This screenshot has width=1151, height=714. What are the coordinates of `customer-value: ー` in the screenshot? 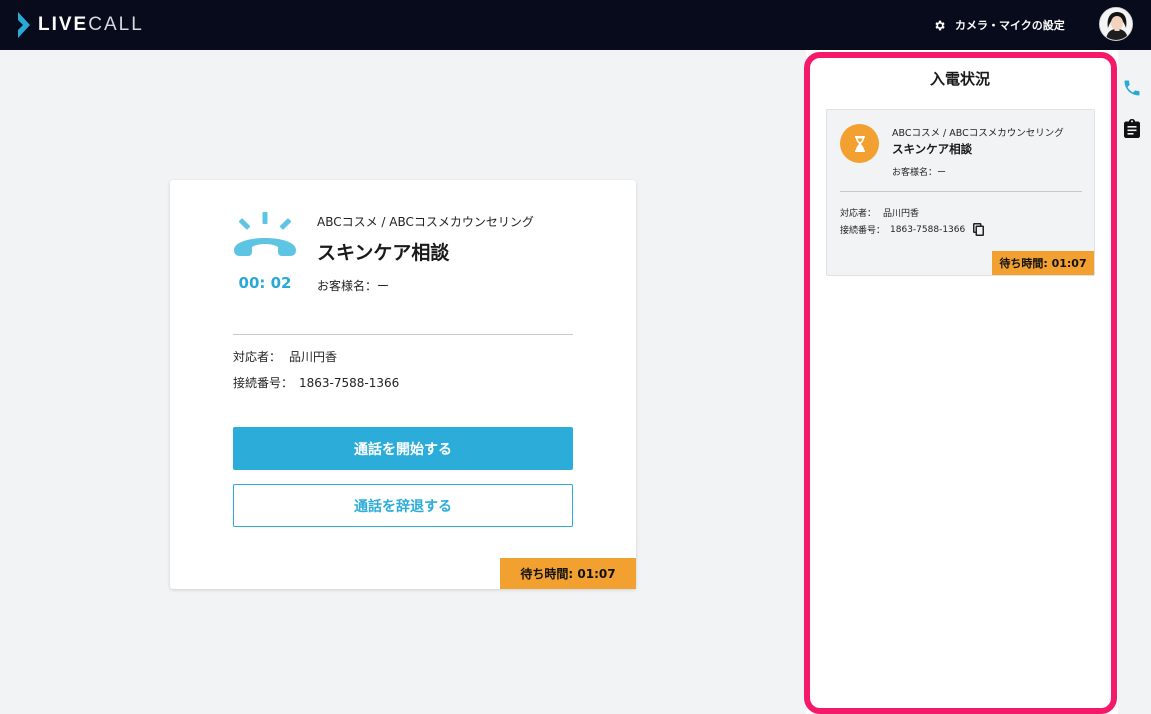 It's located at (383, 286).